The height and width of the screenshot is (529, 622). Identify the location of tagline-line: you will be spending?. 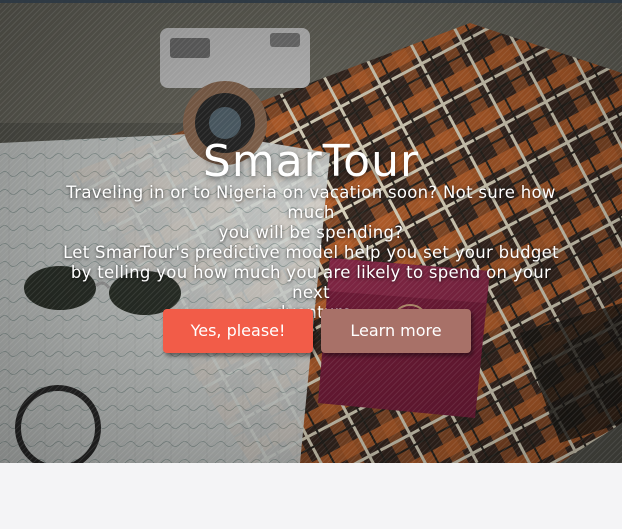
(311, 232).